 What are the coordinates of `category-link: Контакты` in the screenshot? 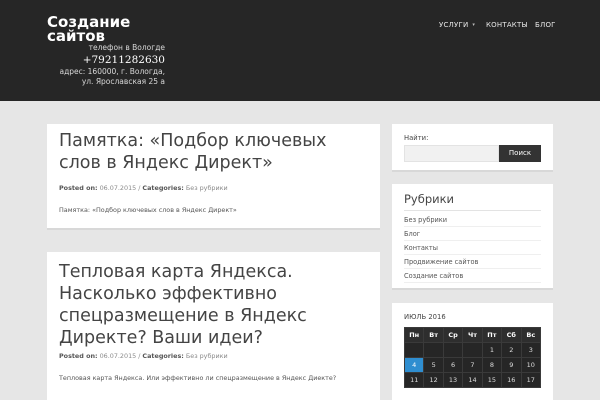 It's located at (472, 248).